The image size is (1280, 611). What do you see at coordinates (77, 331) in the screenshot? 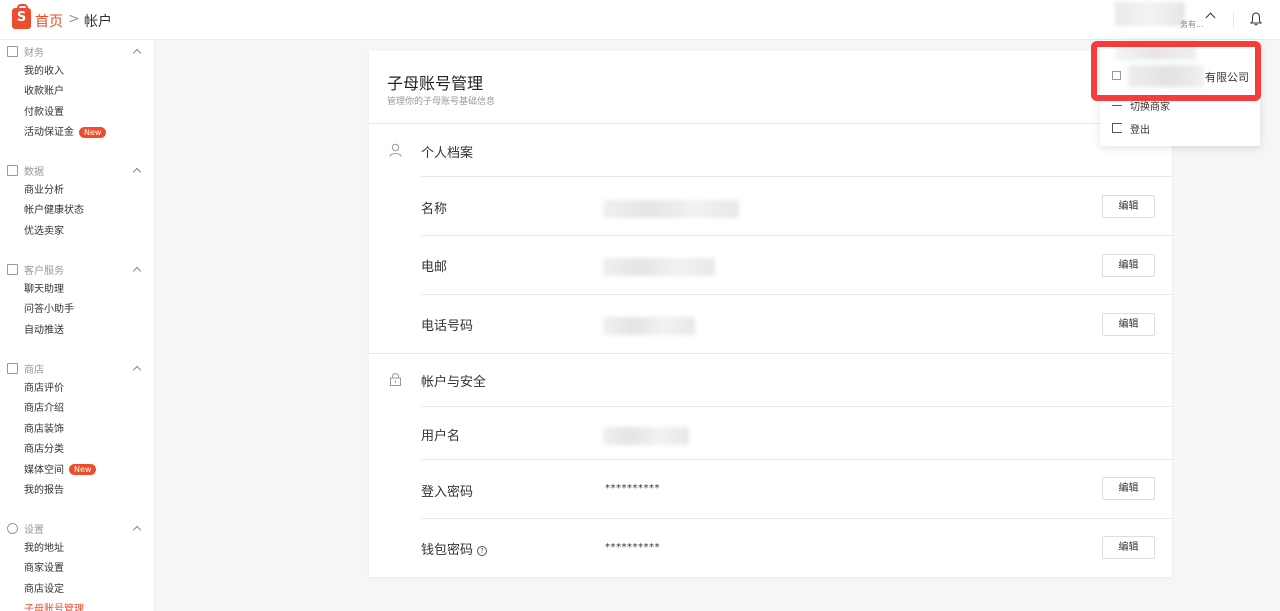
I see `sidebar-item-auto-push: 自动推送` at bounding box center [77, 331].